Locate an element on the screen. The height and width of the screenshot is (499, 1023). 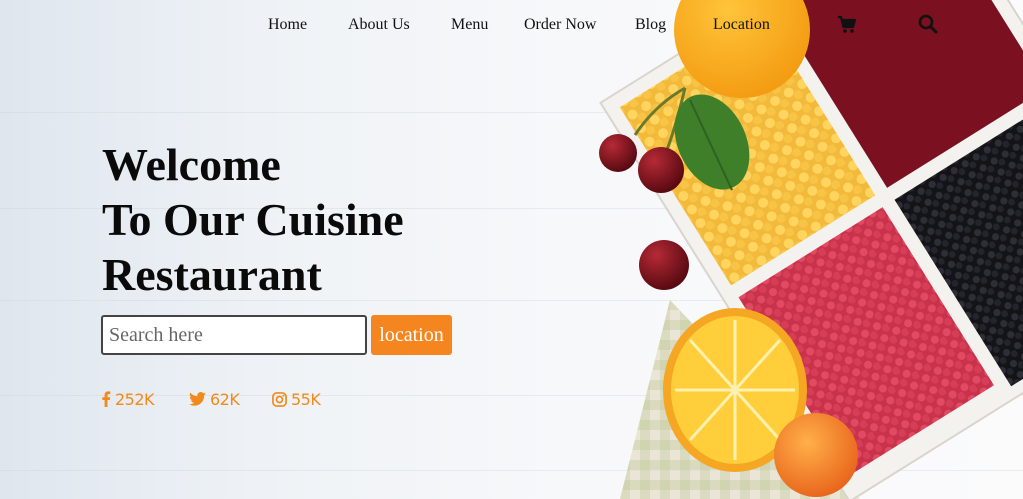
nav-order-now: Order Now is located at coordinates (560, 25).